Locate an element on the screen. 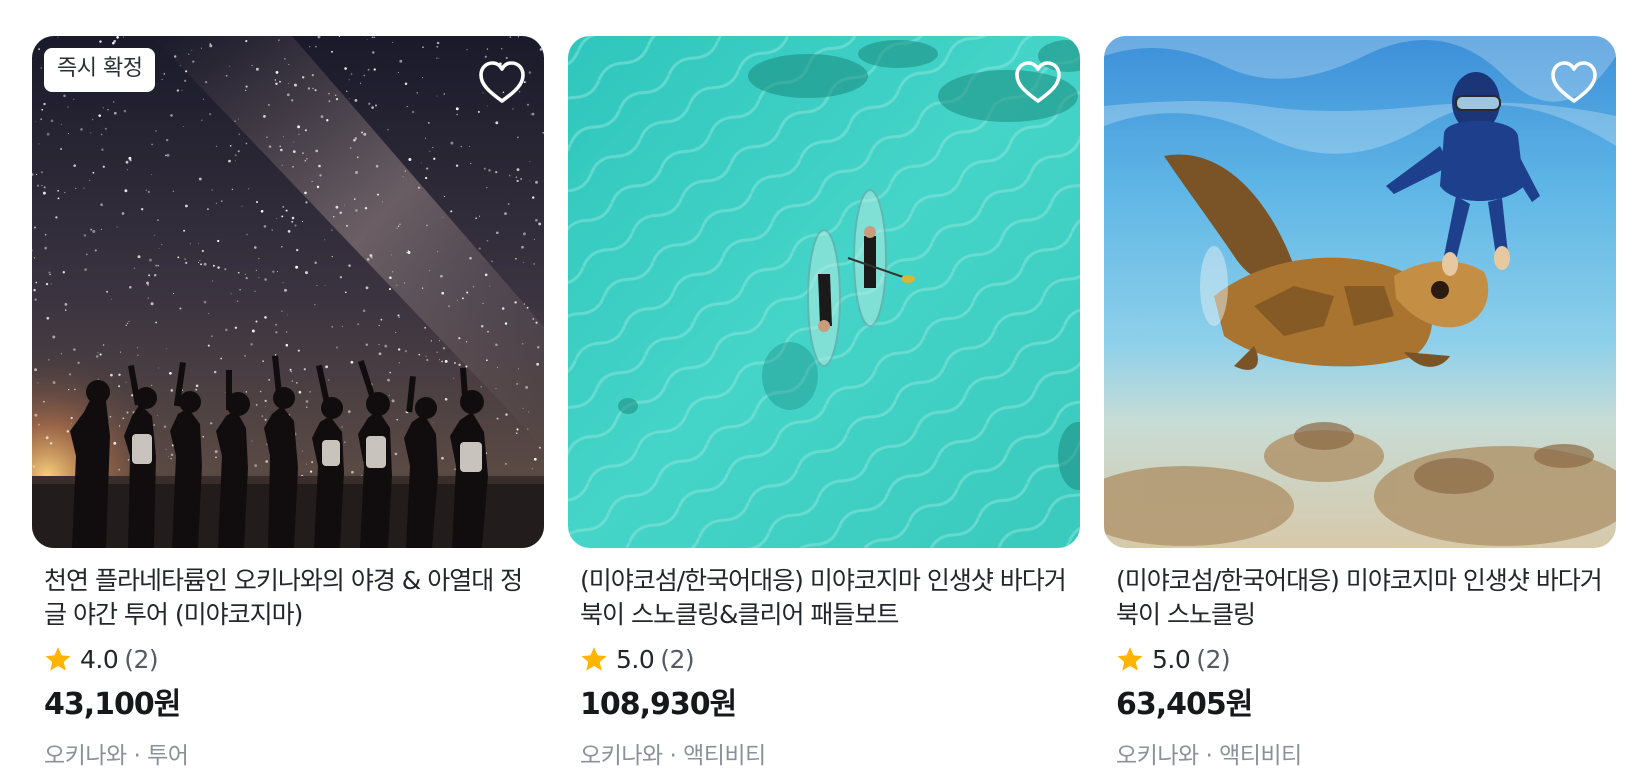  product-price: 63,405원 is located at coordinates (1184, 704).